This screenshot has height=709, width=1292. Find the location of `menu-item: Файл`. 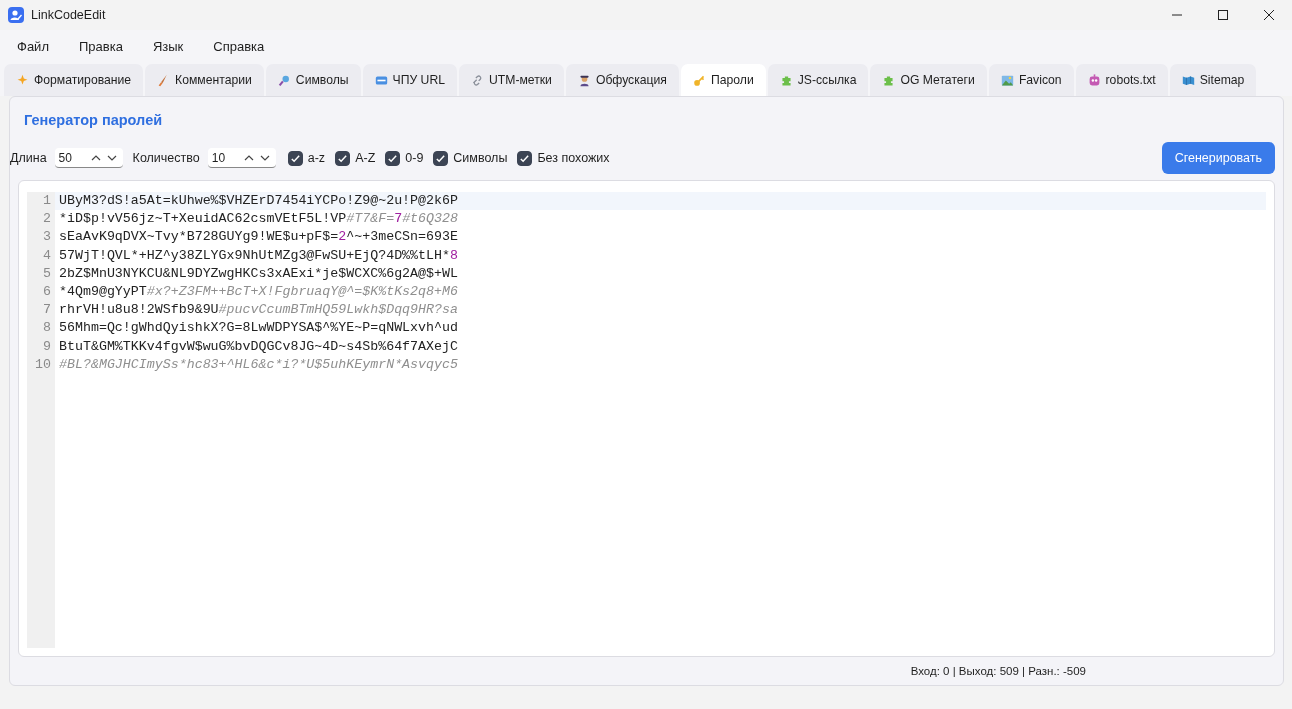

menu-item: Файл is located at coordinates (33, 46).